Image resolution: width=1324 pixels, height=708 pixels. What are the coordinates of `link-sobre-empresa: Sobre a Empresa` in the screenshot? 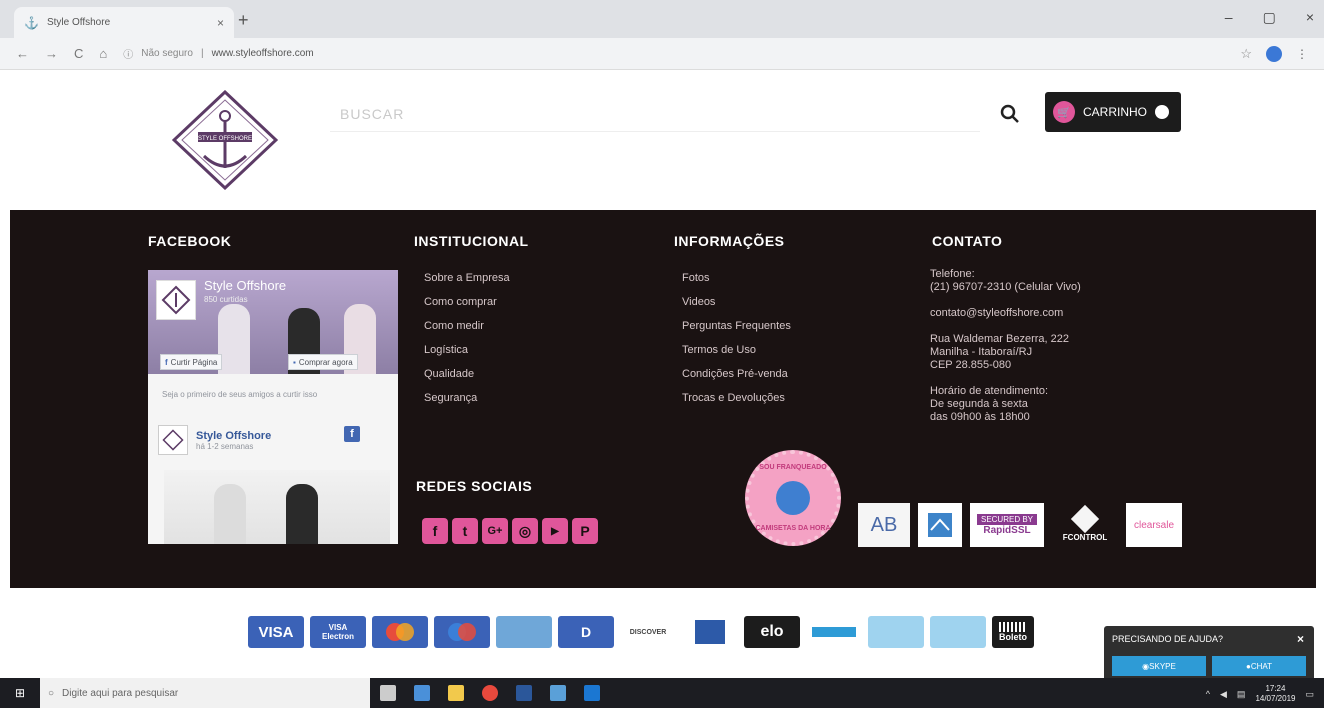 It's located at (467, 278).